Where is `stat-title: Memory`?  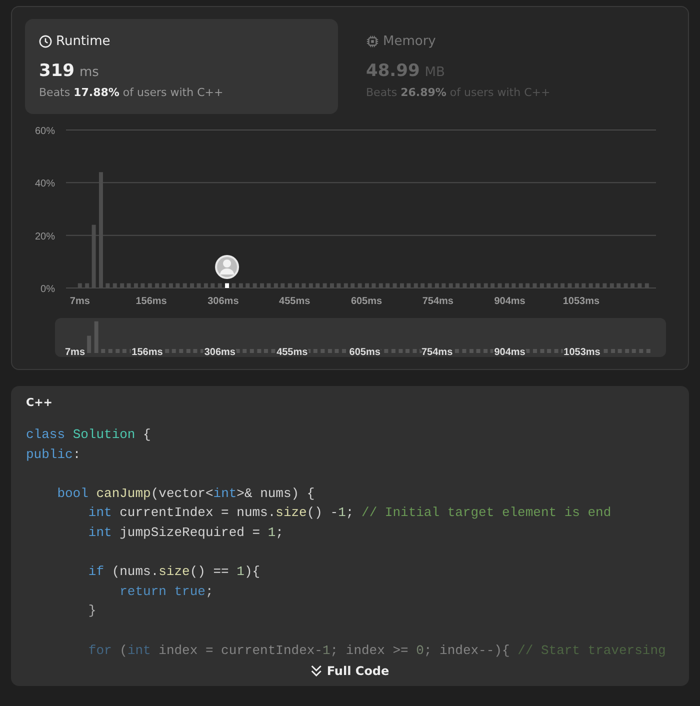
stat-title: Memory is located at coordinates (409, 41).